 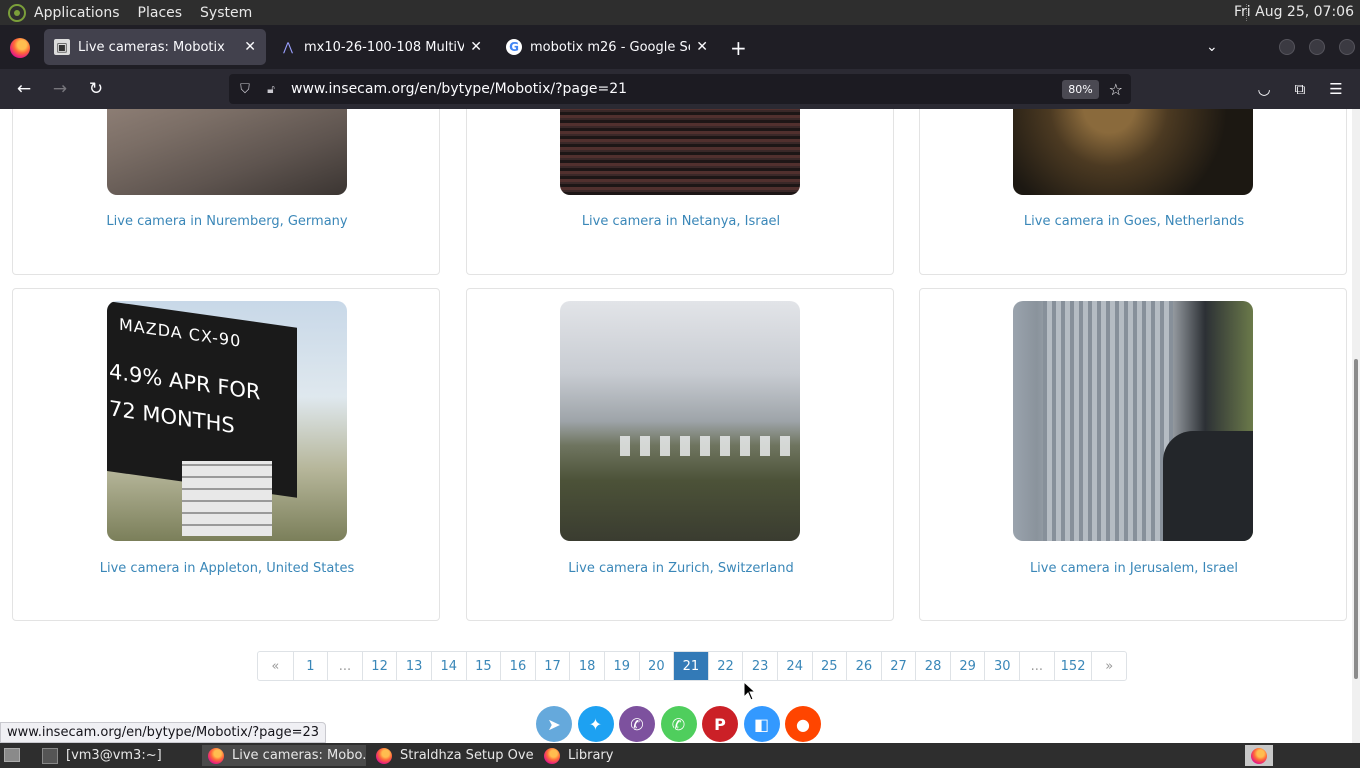 I want to click on page-link: 29, so click(x=967, y=666).